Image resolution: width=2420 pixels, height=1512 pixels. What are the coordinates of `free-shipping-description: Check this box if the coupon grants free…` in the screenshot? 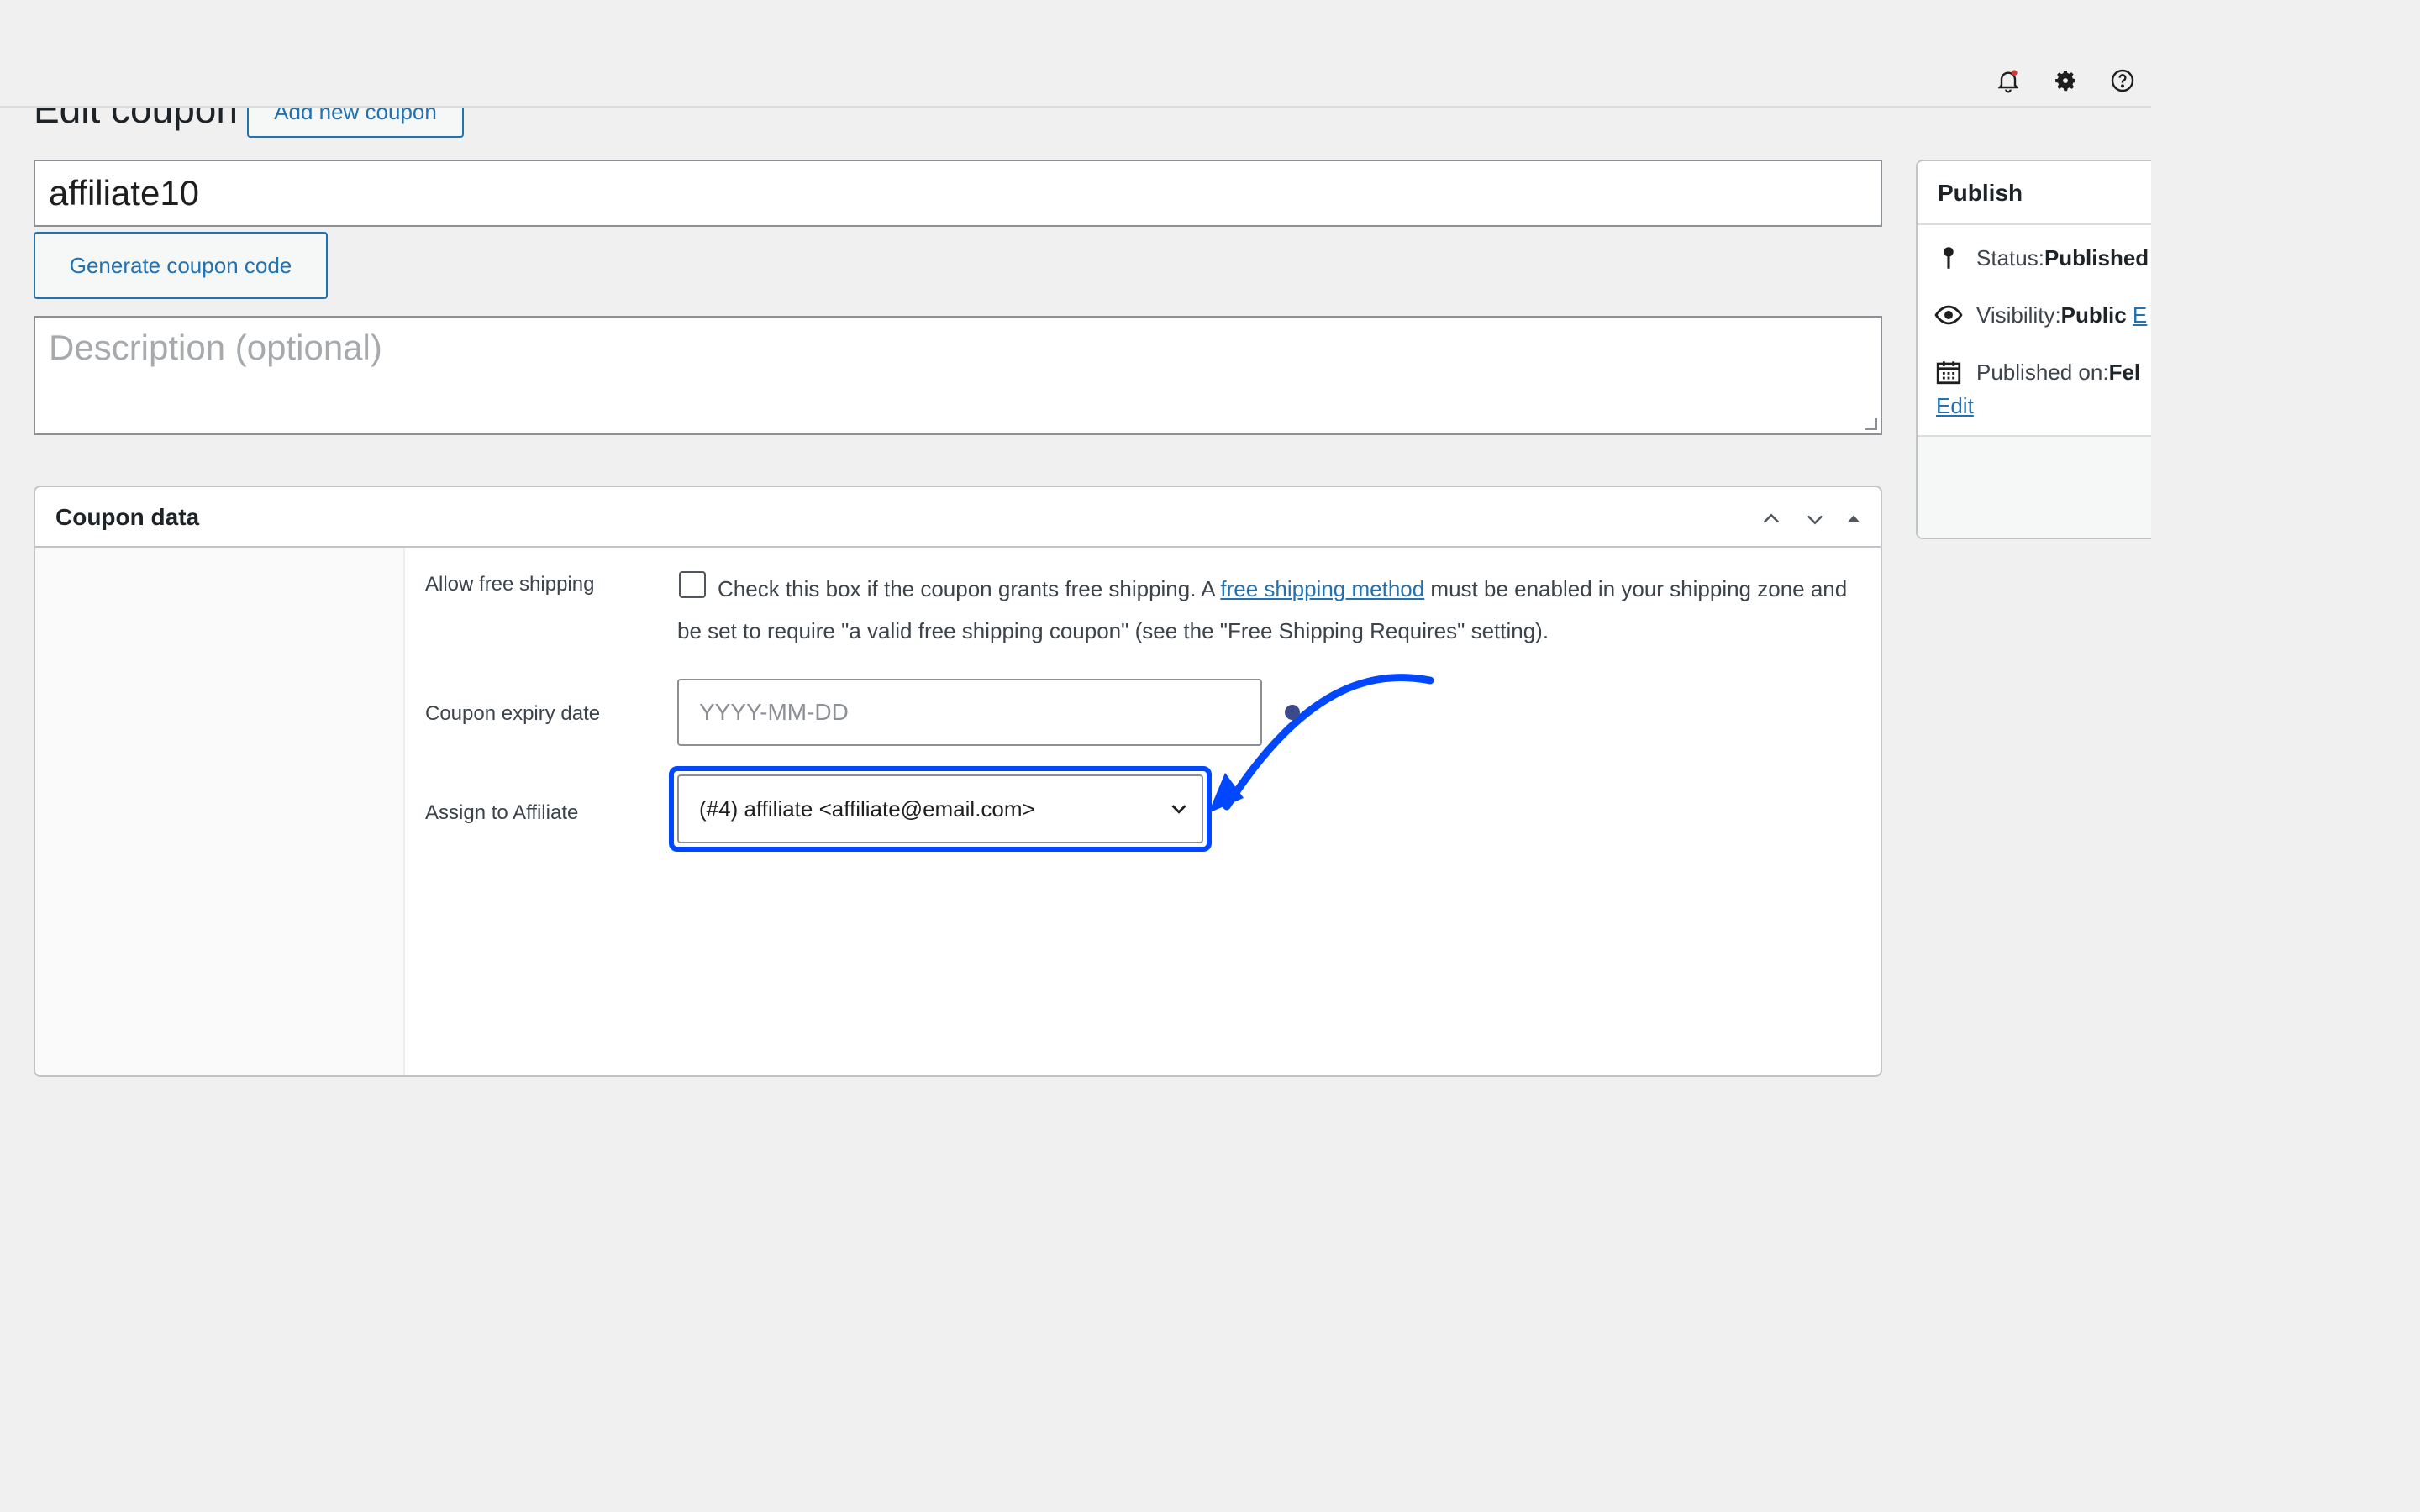 It's located at (1265, 610).